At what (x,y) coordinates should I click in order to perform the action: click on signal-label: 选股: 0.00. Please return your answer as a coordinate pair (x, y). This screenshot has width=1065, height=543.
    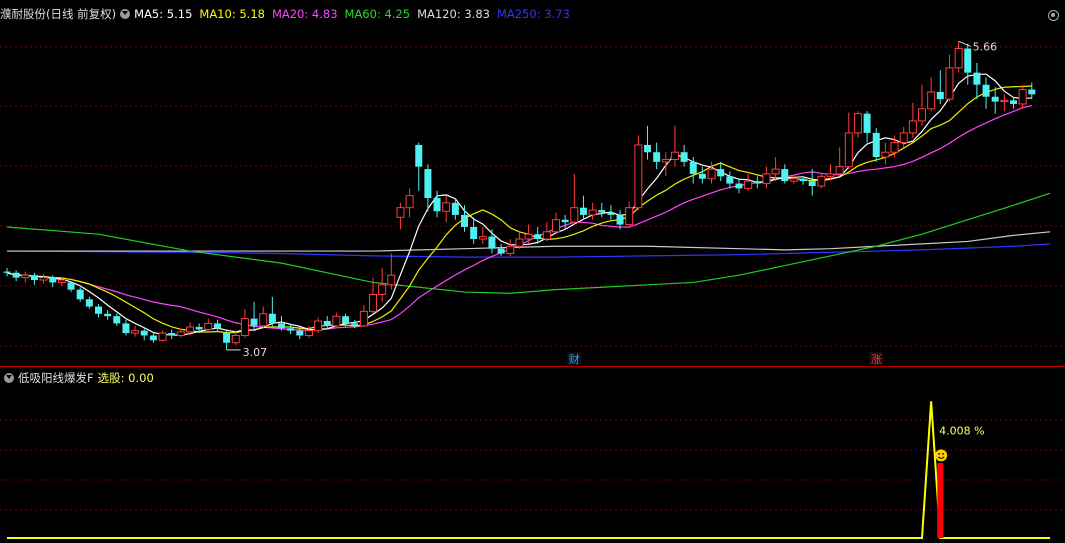
    Looking at the image, I should click on (125, 378).